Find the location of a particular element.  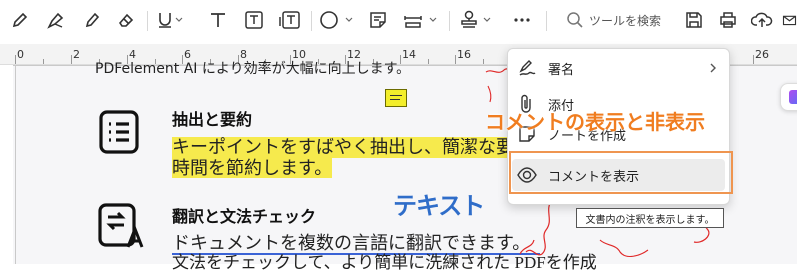

ruler-label: 26 is located at coordinates (762, 54).